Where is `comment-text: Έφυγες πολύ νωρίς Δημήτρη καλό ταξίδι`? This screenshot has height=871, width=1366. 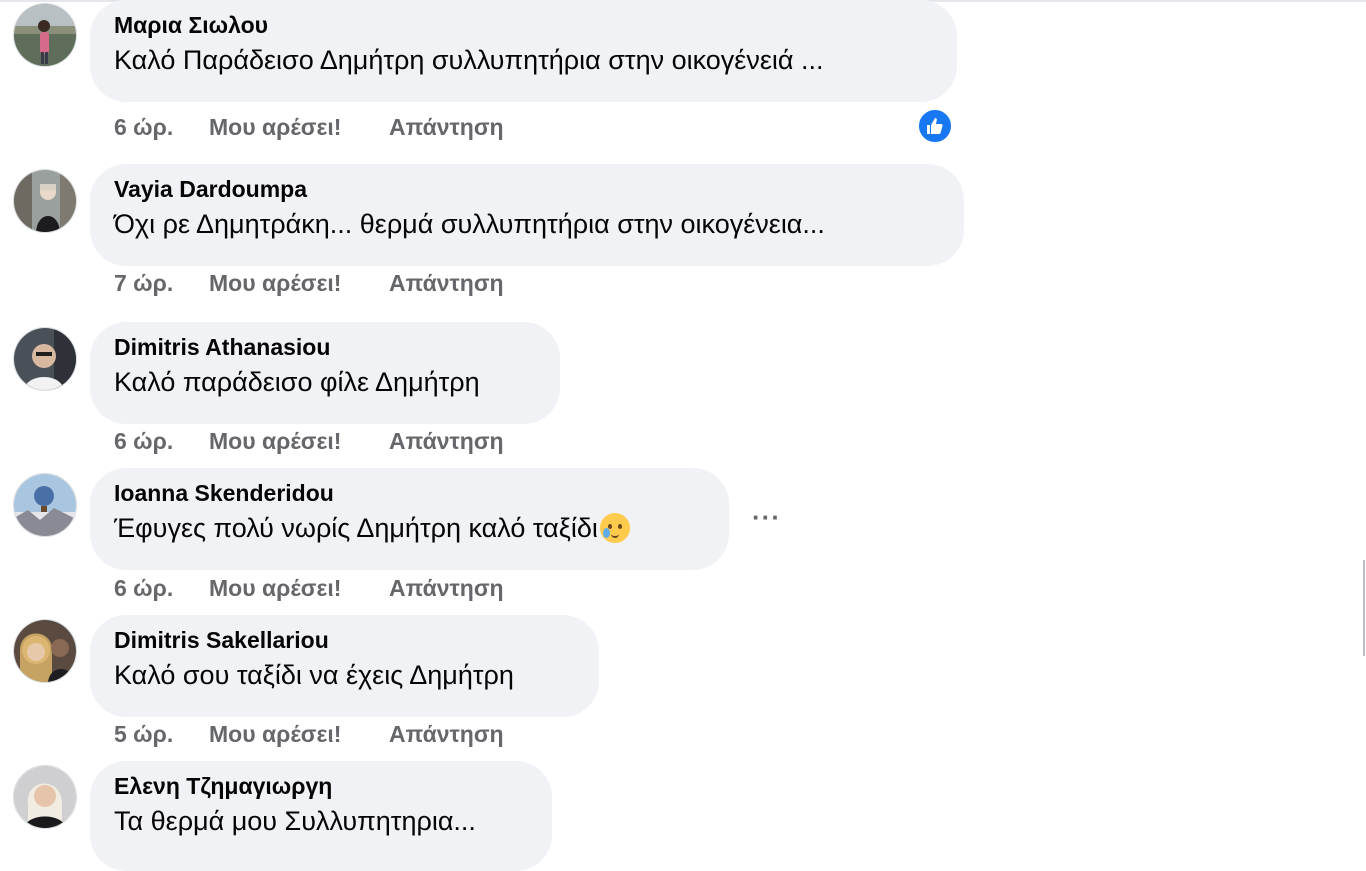 comment-text: Έφυγες πολύ νωρίς Δημήτρη καλό ταξίδι is located at coordinates (409, 528).